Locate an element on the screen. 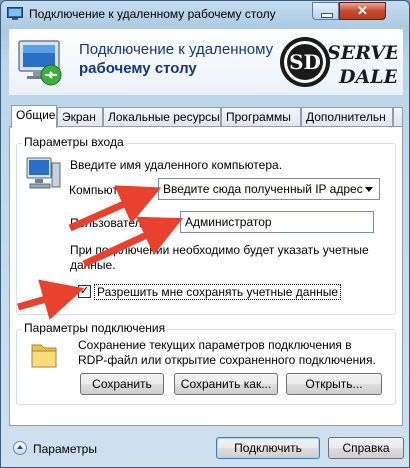  minimize-button is located at coordinates (325, 11).